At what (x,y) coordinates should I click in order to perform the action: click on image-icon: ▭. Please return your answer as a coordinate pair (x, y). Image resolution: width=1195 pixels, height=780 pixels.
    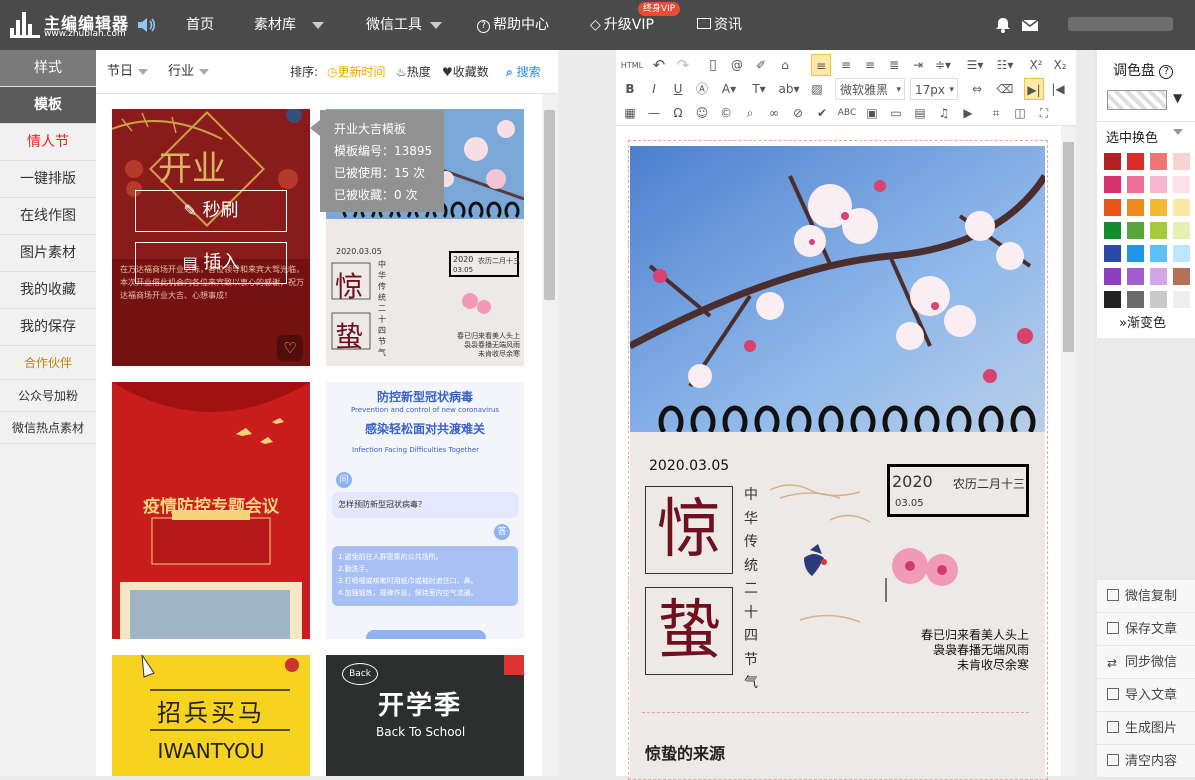
    Looking at the image, I should click on (896, 113).